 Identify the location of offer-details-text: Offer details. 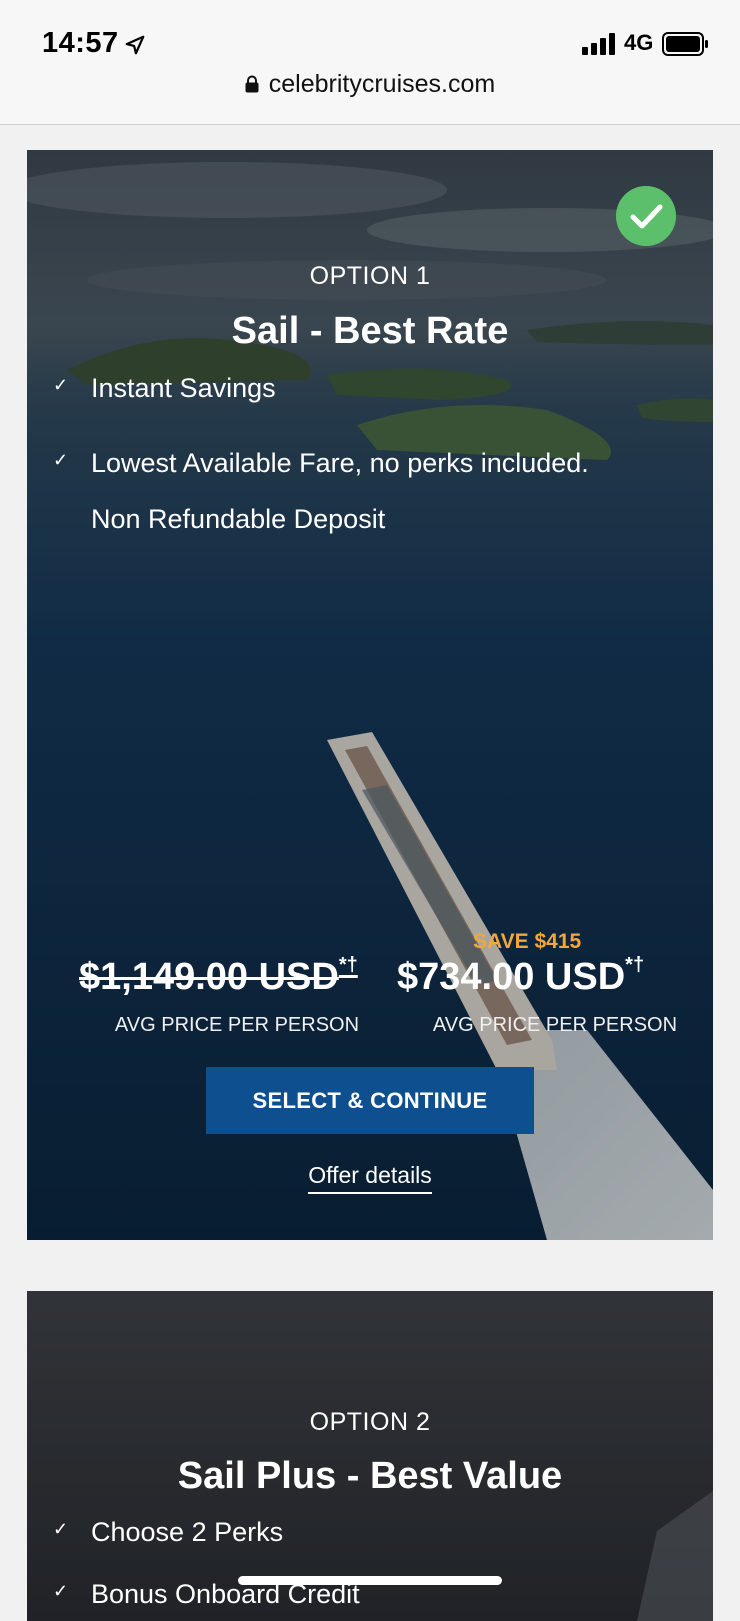
(370, 1178).